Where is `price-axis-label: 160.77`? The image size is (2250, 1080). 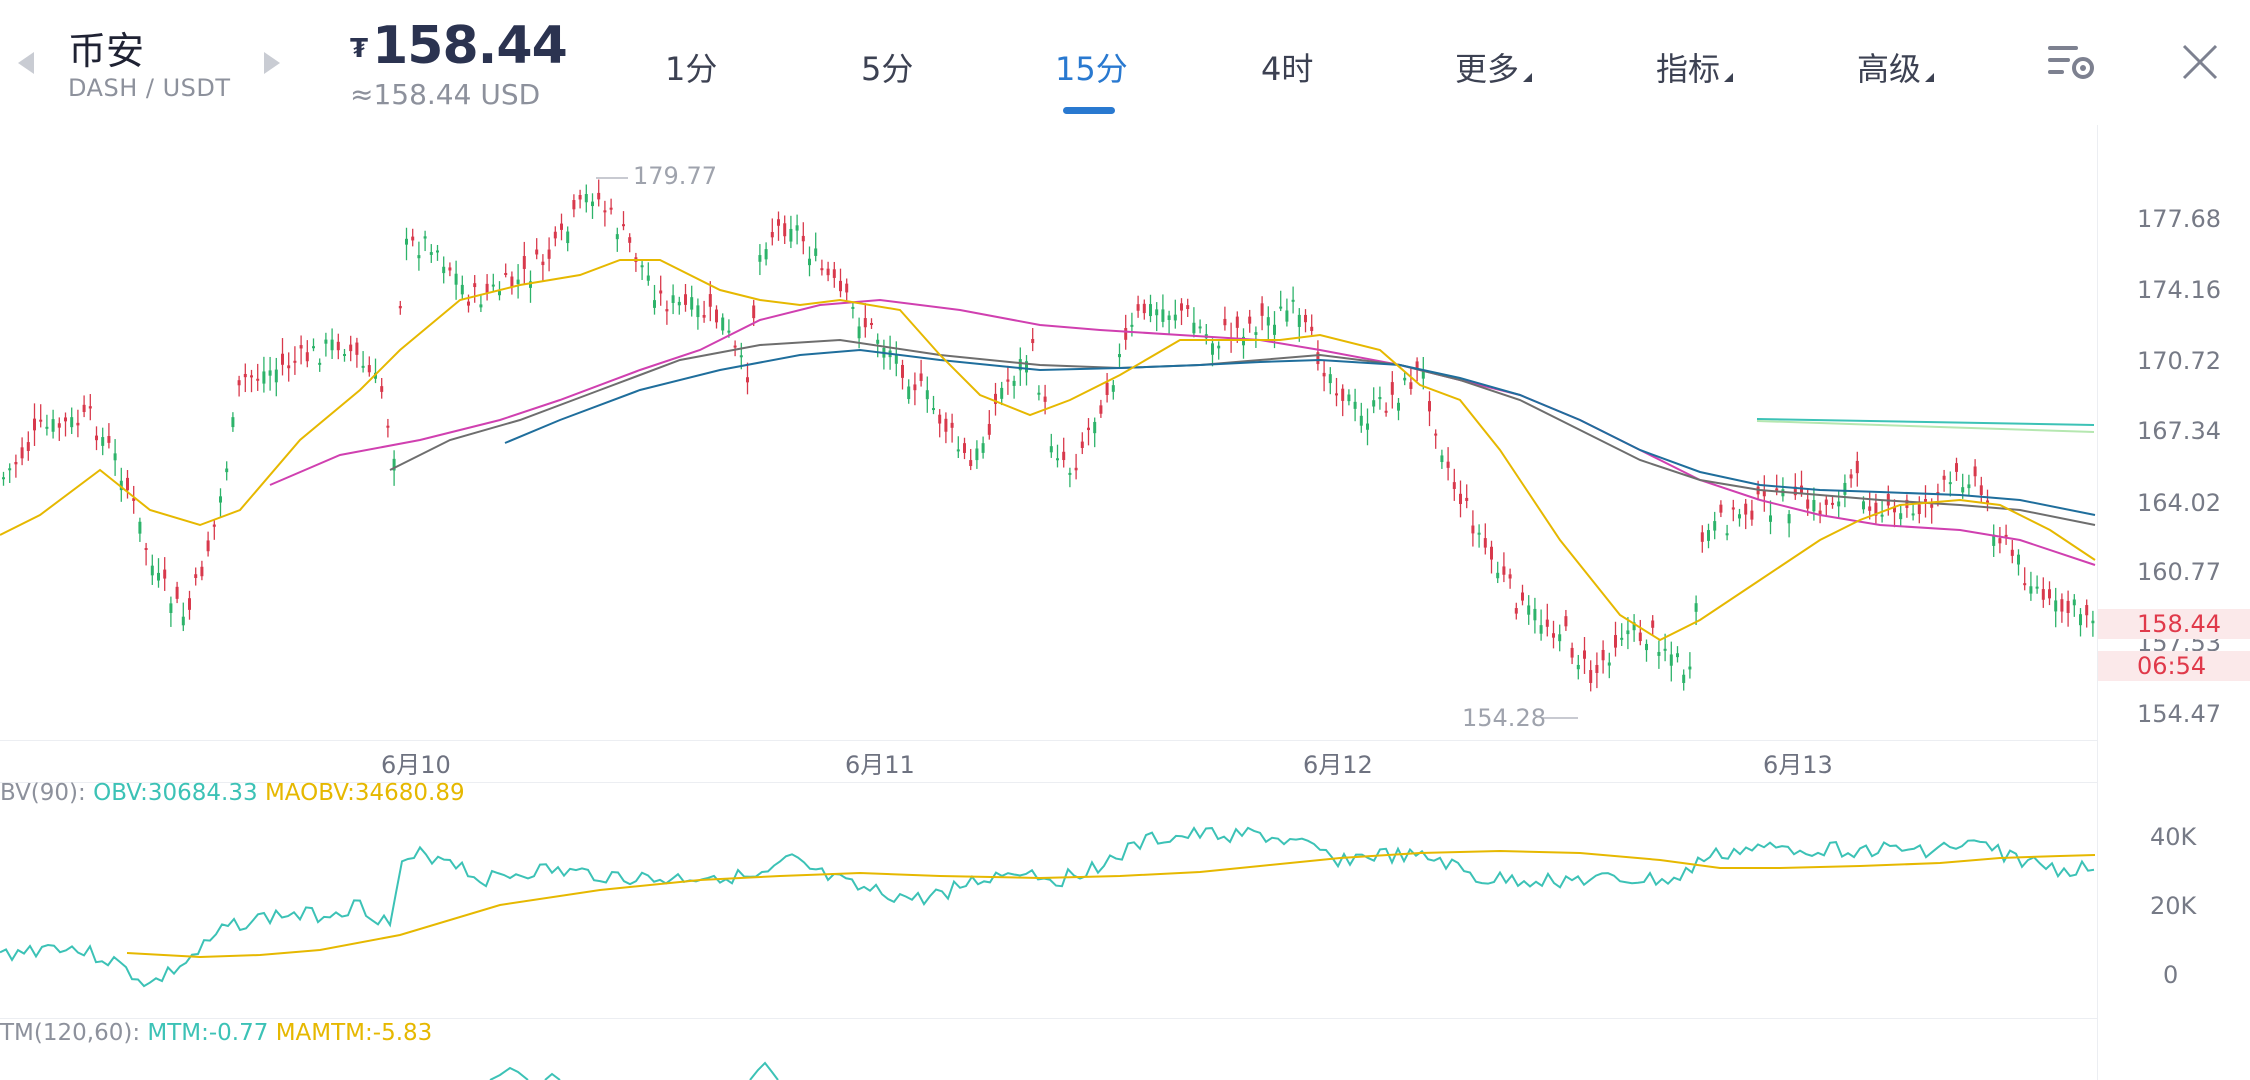 price-axis-label: 160.77 is located at coordinates (2179, 572).